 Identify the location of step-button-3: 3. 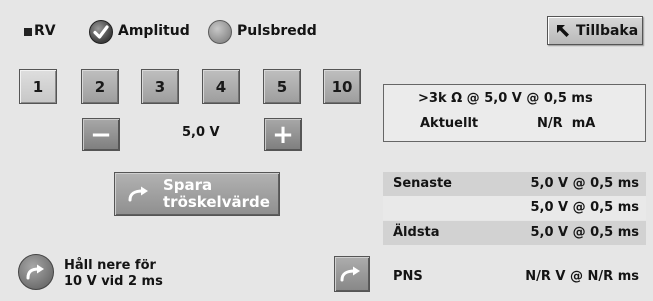
(160, 86).